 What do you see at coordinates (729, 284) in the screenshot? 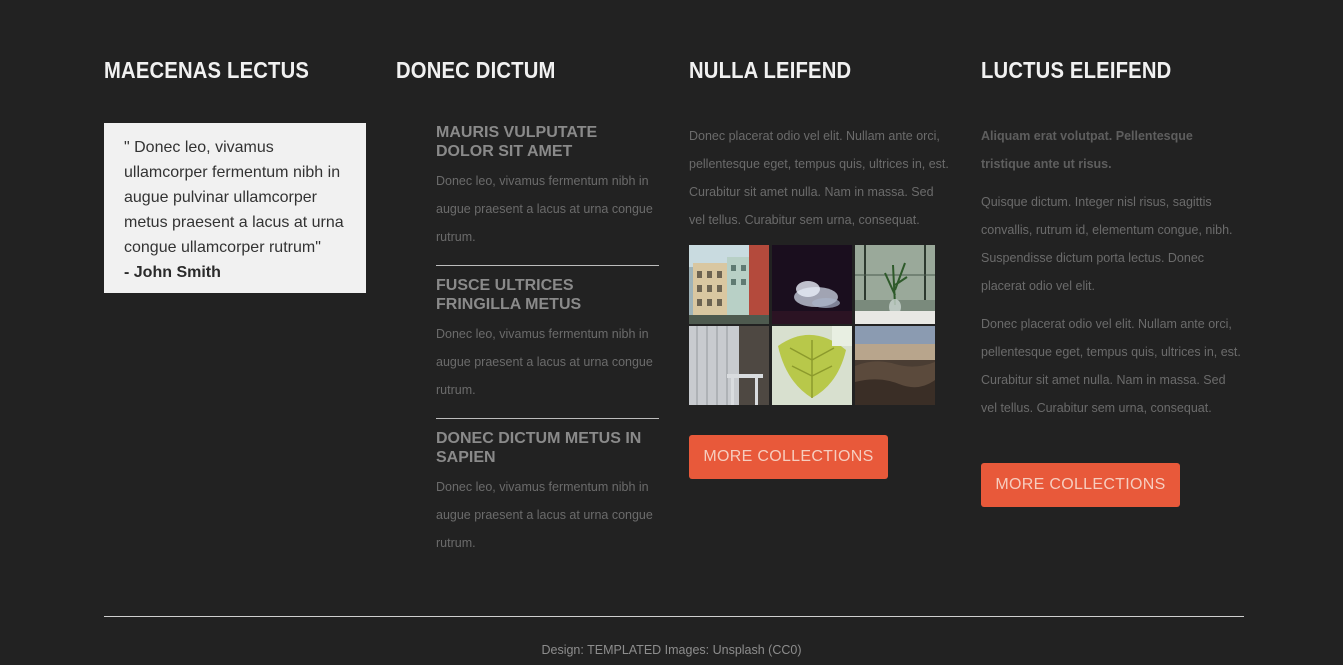
I see `city-buildings-image` at bounding box center [729, 284].